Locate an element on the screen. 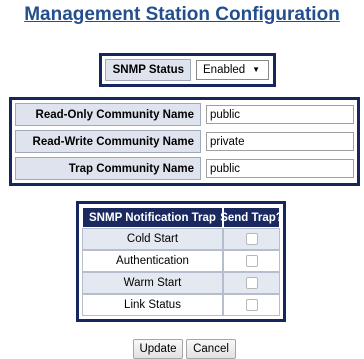 The height and width of the screenshot is (359, 364). trap-row-cold-start: Cold Start is located at coordinates (152, 239).